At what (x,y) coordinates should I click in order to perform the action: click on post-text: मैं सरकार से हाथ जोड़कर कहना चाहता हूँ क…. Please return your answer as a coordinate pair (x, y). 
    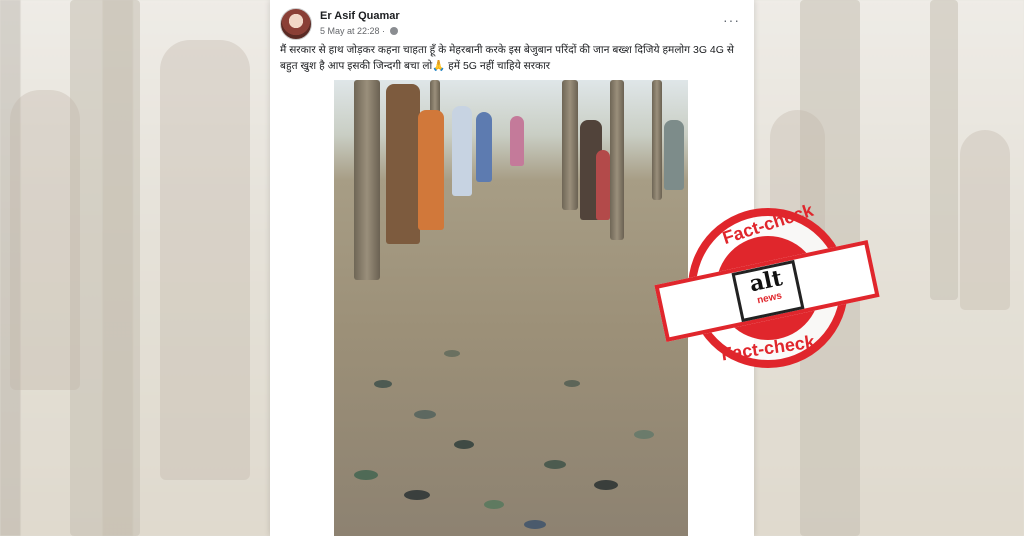
    Looking at the image, I should click on (507, 58).